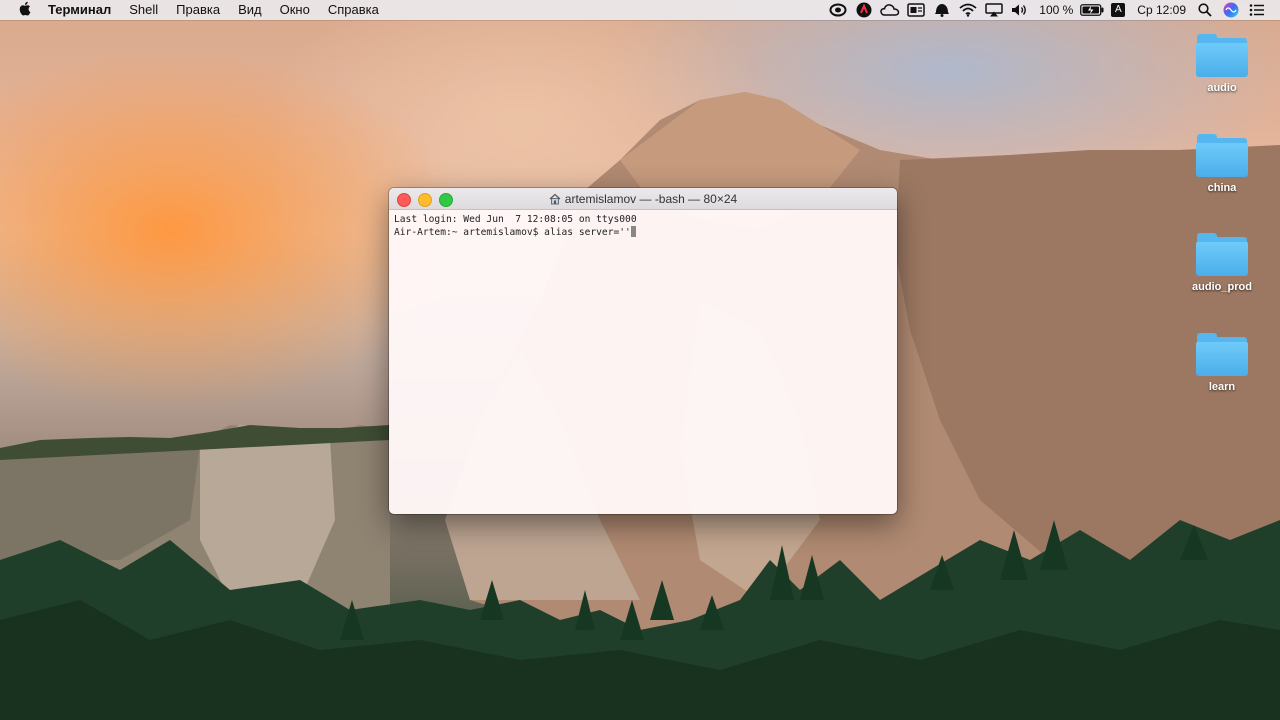 This screenshot has width=1280, height=720. I want to click on window-title: artemislamov — -bash — 80×24, so click(643, 199).